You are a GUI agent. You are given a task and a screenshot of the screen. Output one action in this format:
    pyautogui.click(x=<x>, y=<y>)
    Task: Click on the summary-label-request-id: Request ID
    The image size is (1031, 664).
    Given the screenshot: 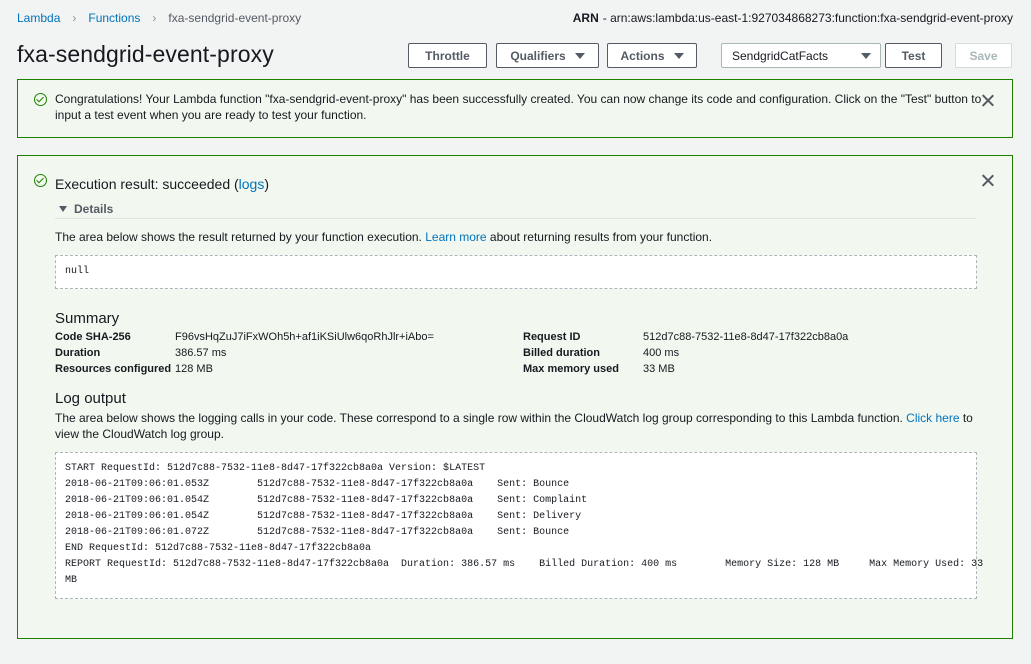 What is the action you would take?
    pyautogui.click(x=552, y=337)
    